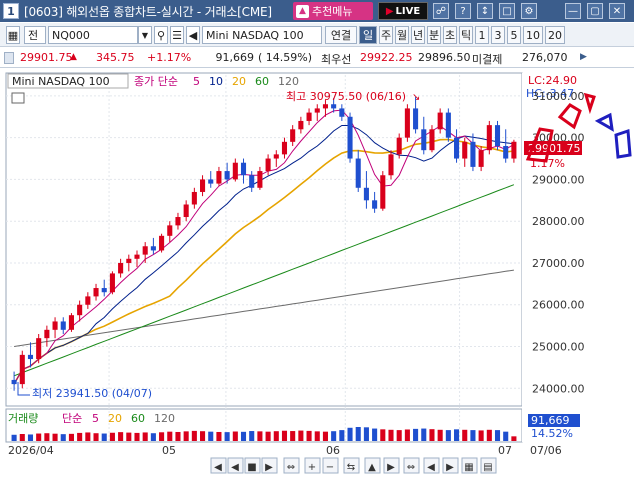 The image size is (634, 478). What do you see at coordinates (402, 35) in the screenshot?
I see `period-button-2: 월` at bounding box center [402, 35].